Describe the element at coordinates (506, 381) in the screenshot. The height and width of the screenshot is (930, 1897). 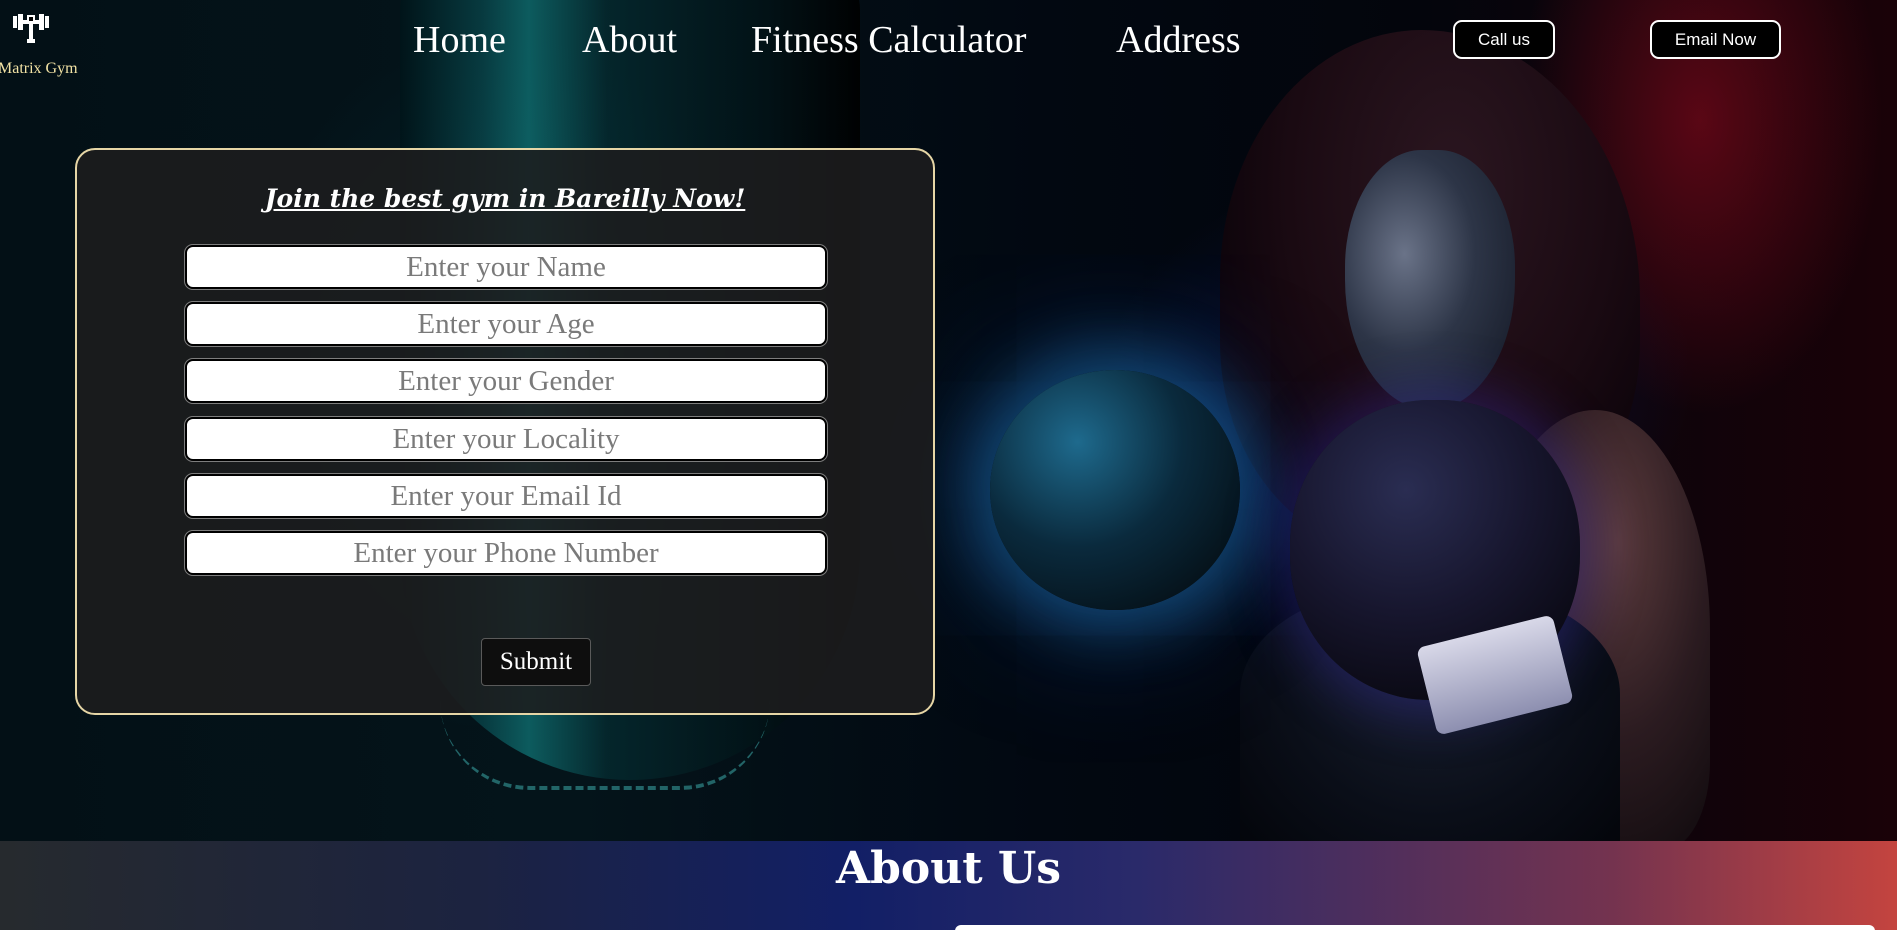
I see `gender-input` at that location.